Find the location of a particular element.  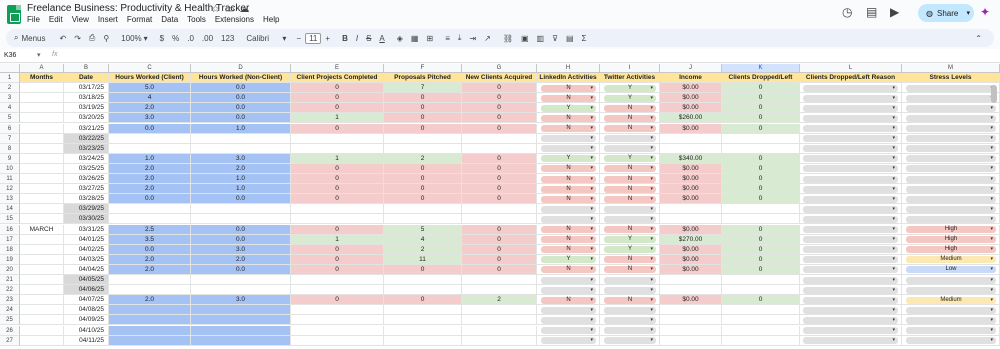

italic-icon: I is located at coordinates (357, 38).